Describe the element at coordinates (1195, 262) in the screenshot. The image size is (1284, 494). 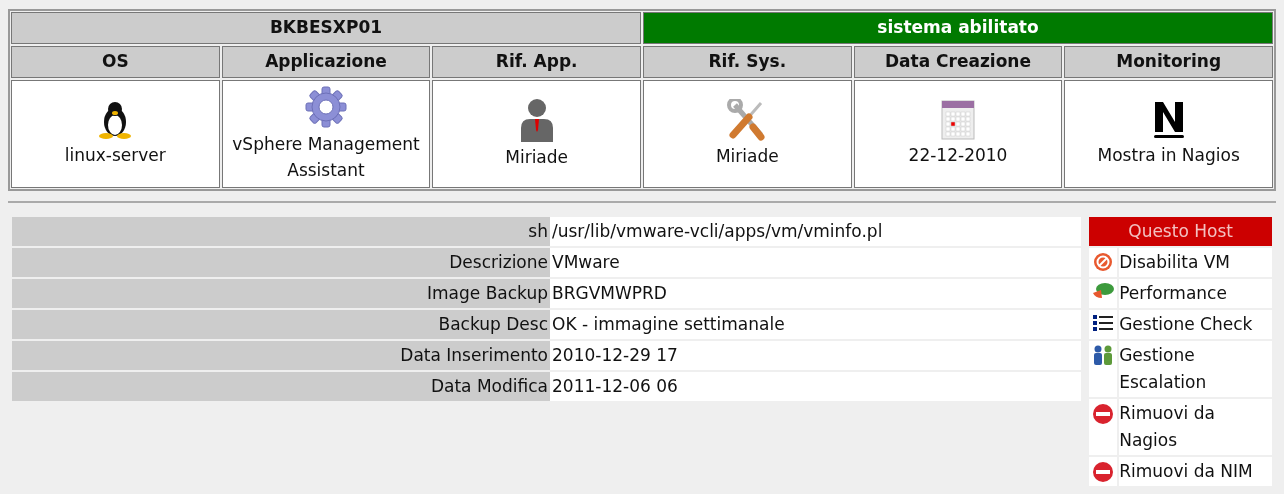
I see `action-link: Disabilita VM` at that location.